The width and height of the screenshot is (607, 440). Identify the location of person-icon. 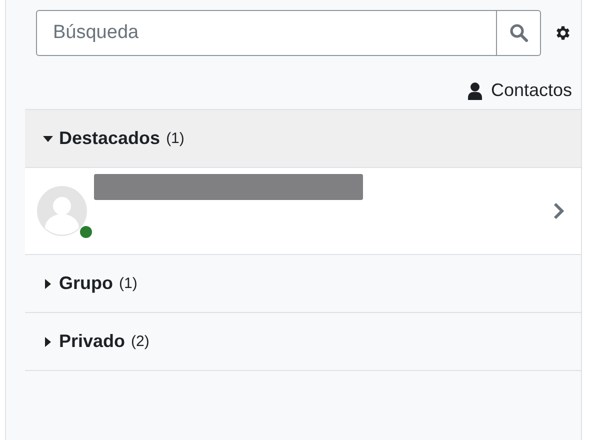
(474, 91).